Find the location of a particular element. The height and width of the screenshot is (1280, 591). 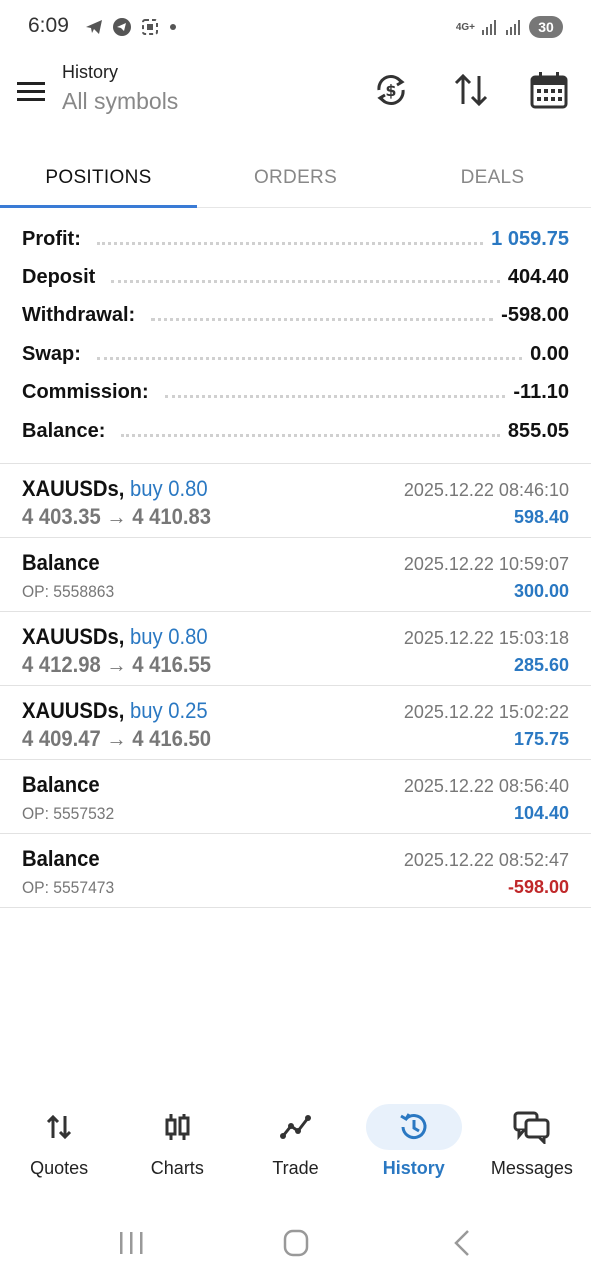

summary-row-commission: Commission: -11.10 is located at coordinates (295, 393).